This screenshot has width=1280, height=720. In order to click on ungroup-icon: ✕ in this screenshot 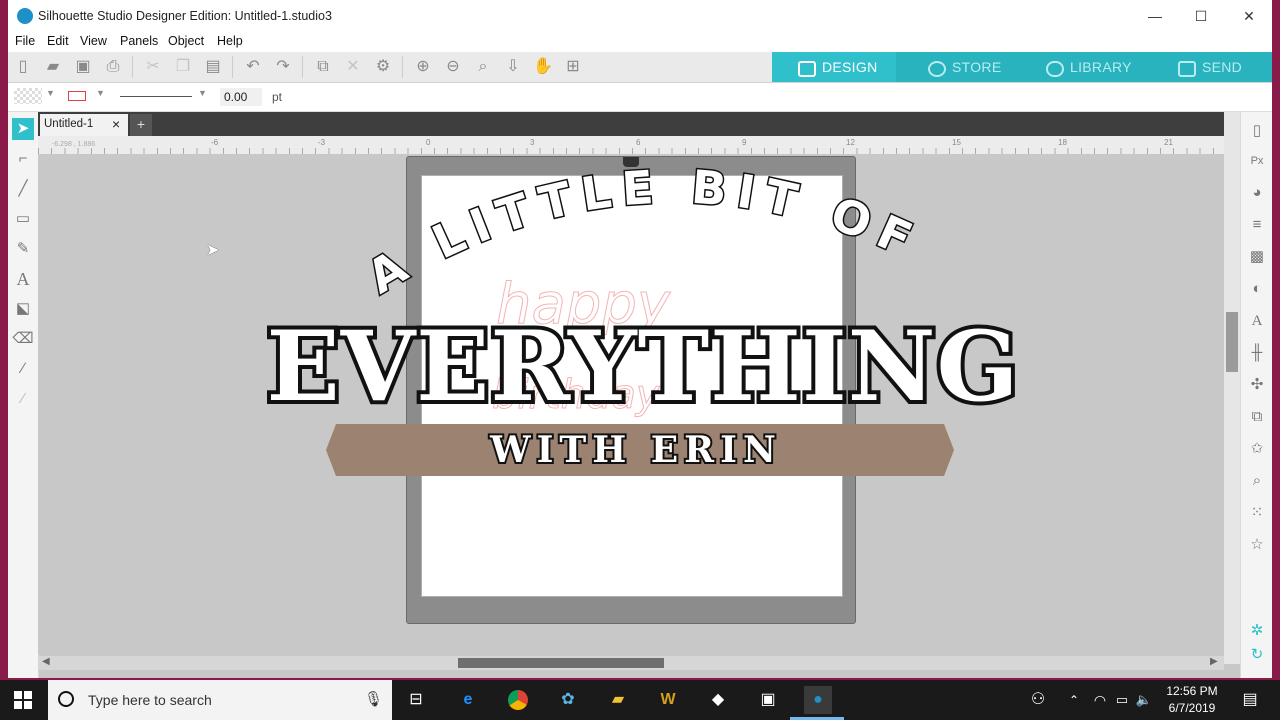, I will do `click(353, 67)`.